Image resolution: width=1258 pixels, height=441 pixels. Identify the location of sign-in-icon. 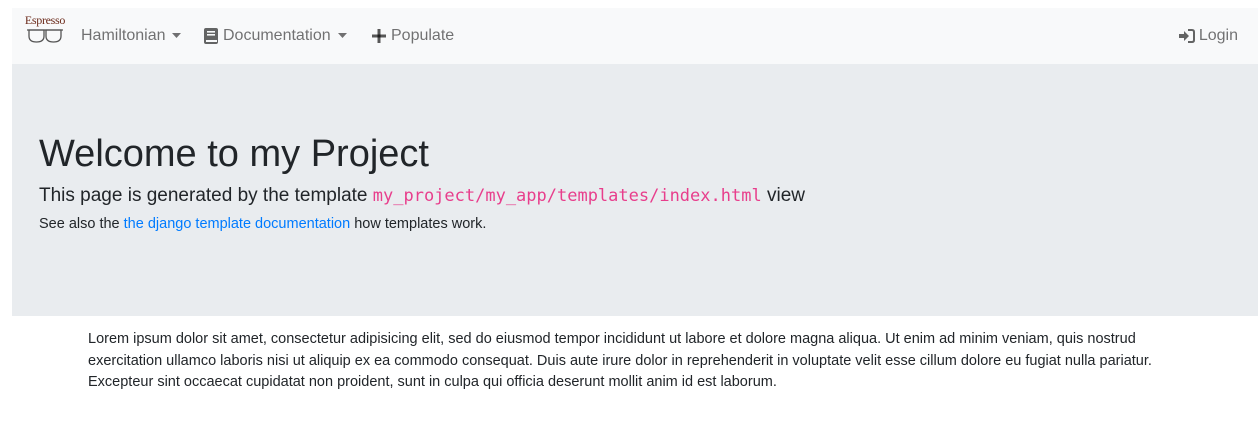
(1186, 36).